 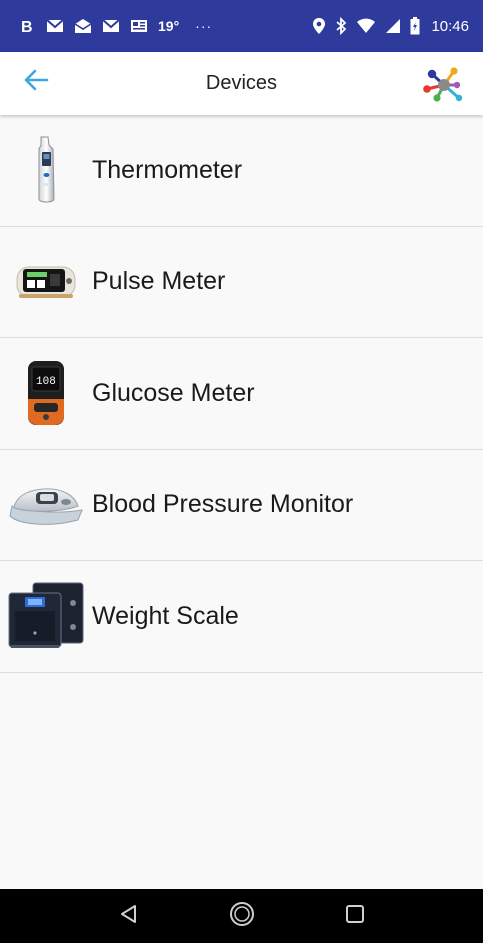 What do you see at coordinates (366, 26) in the screenshot?
I see `wifi-icon` at bounding box center [366, 26].